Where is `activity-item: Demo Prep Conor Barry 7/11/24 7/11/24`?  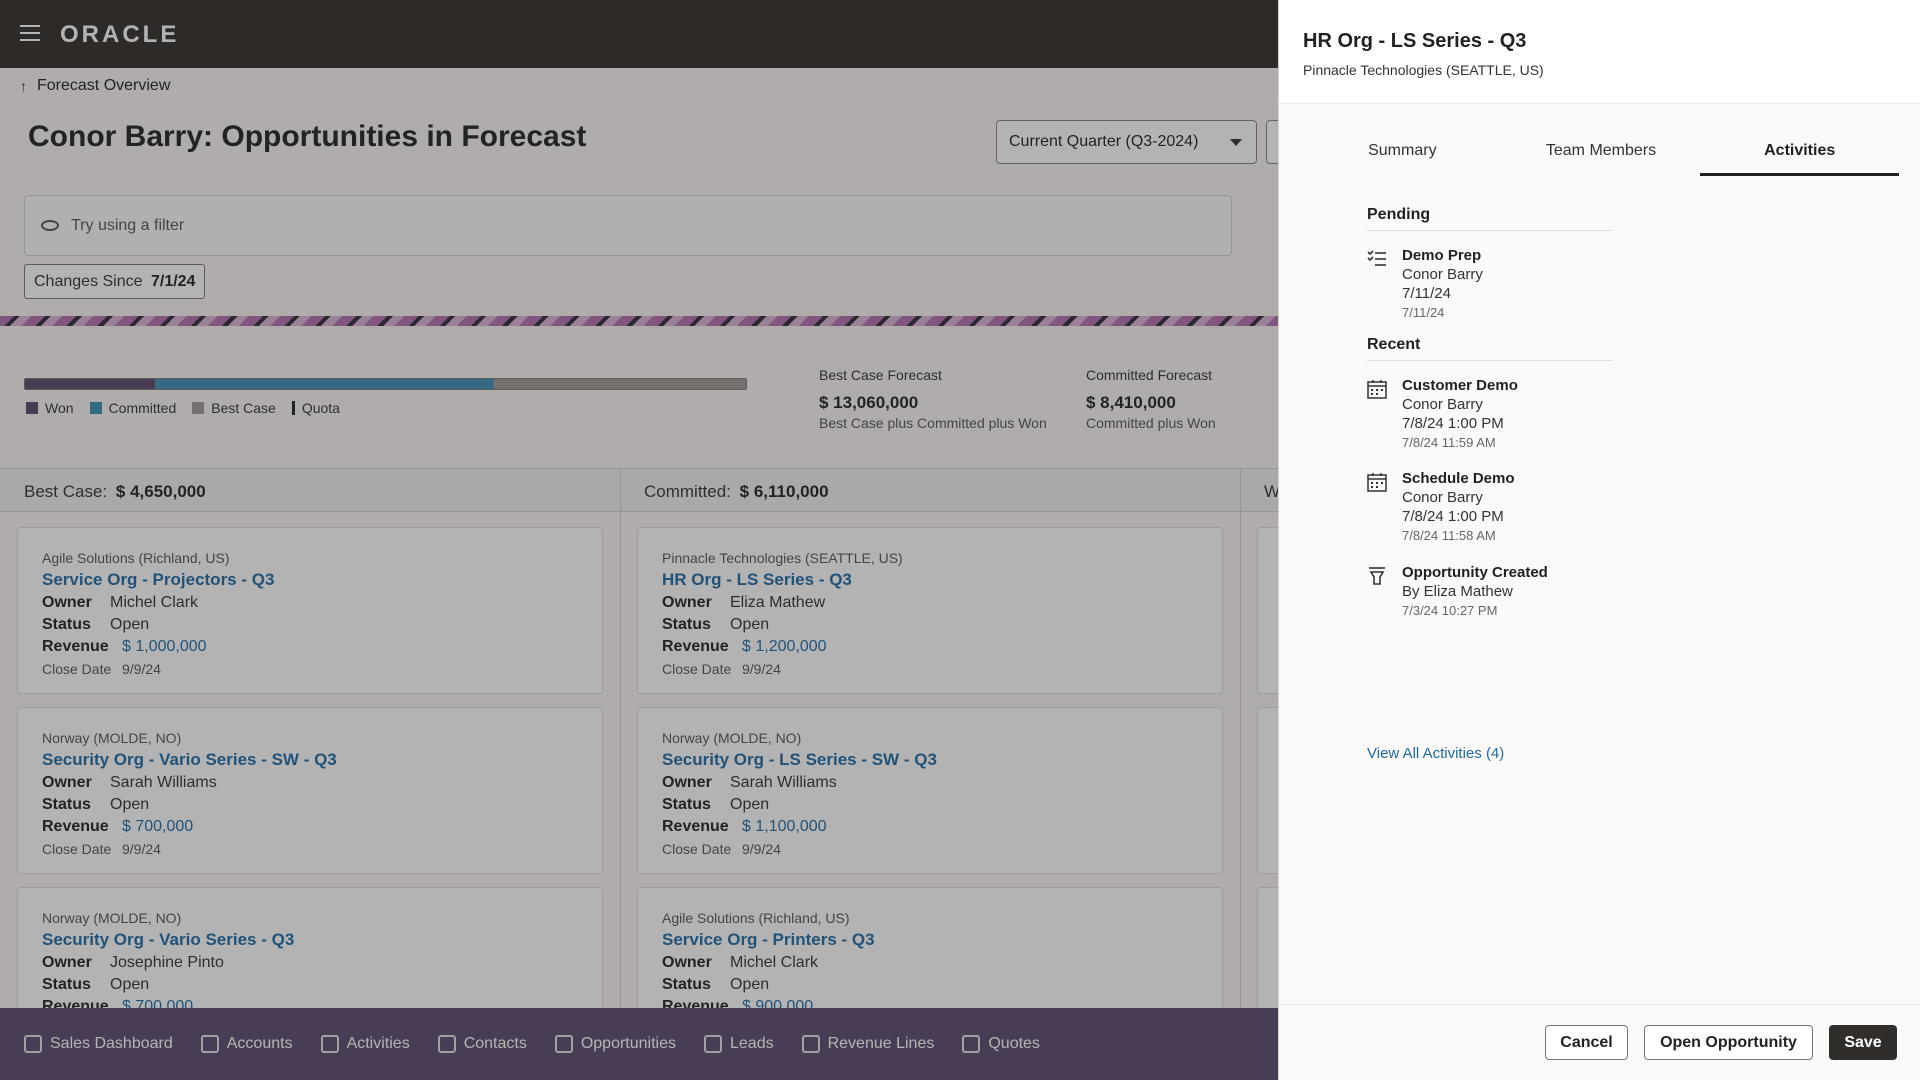 activity-item: Demo Prep Conor Barry 7/11/24 7/11/24 is located at coordinates (1425, 283).